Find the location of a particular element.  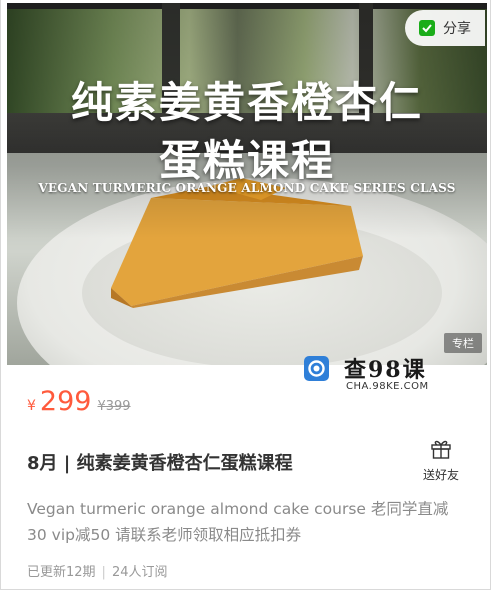

watermark-domain: CHA.98KE.COM is located at coordinates (387, 386).